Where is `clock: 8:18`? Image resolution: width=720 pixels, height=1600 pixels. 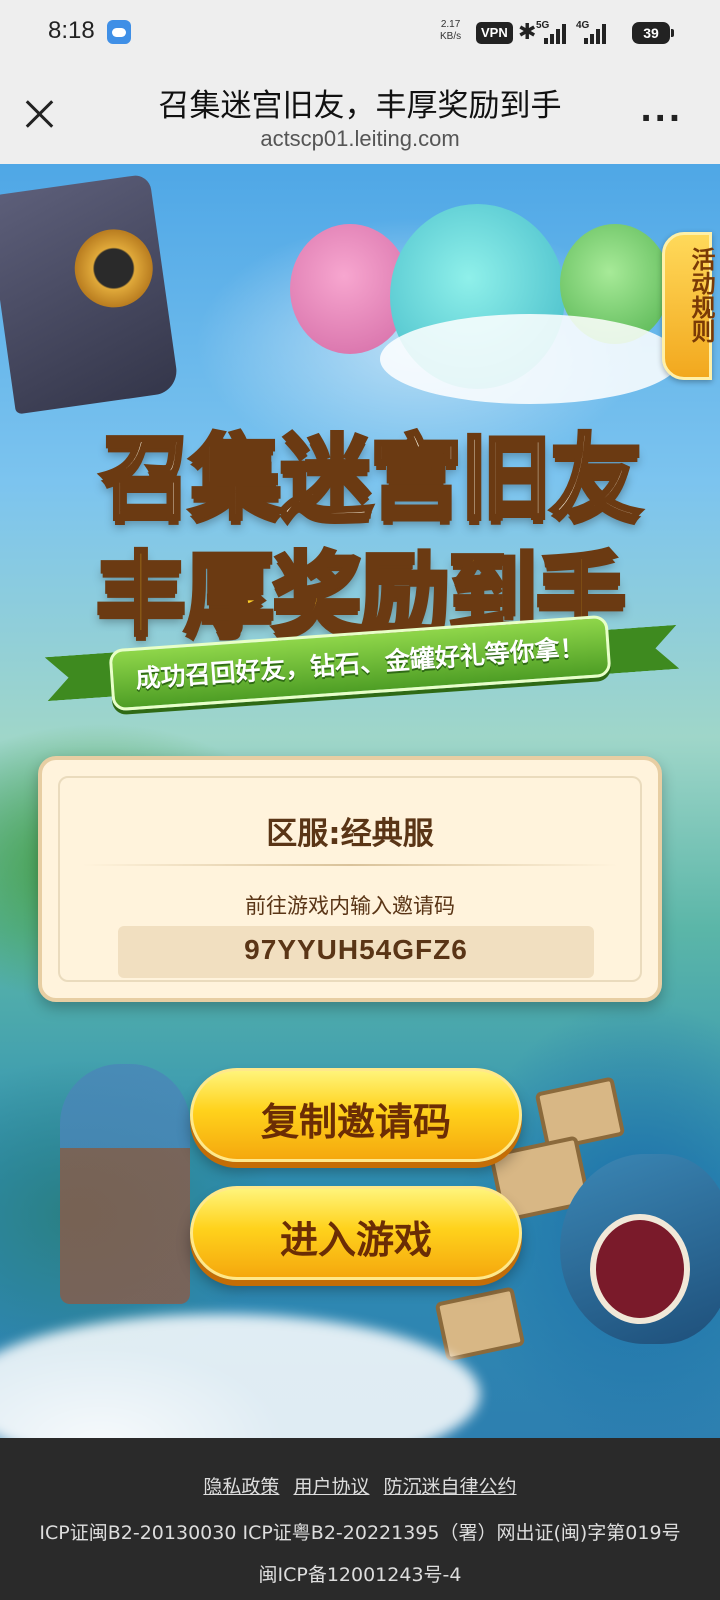 clock: 8:18 is located at coordinates (71, 30).